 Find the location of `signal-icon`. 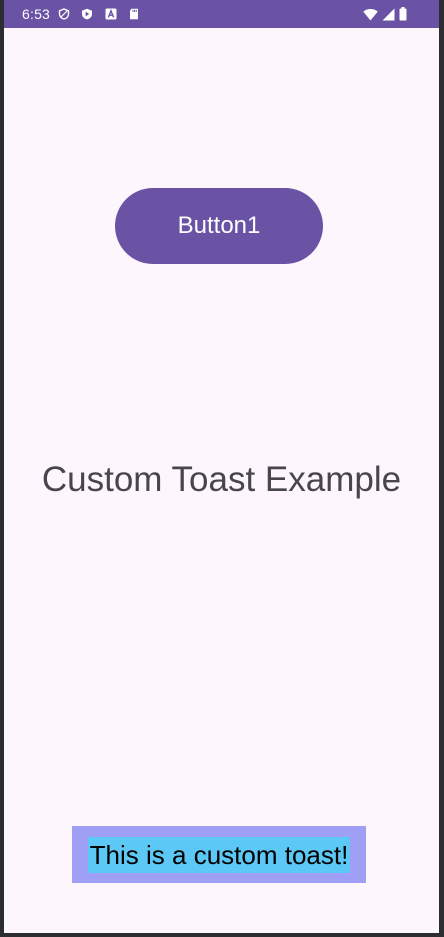

signal-icon is located at coordinates (388, 17).